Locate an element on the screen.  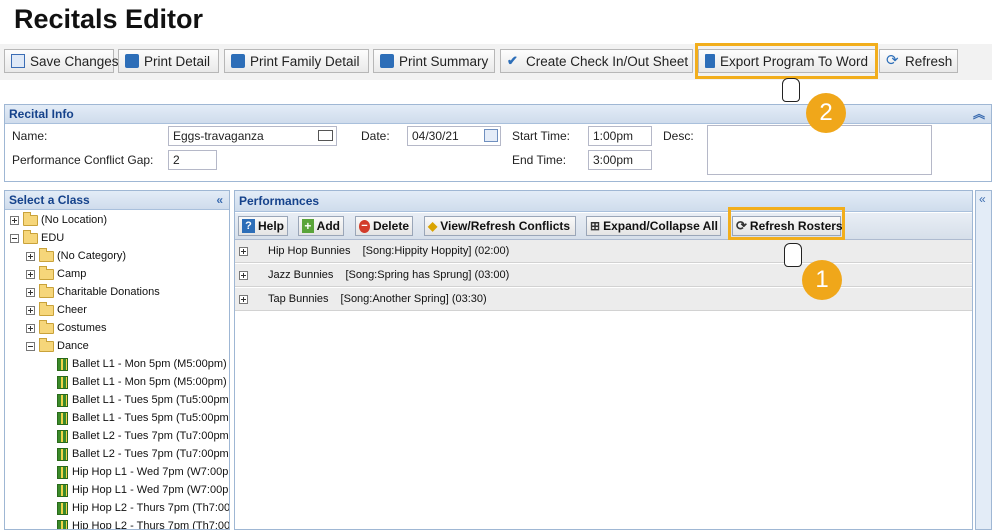
desc-label: Desc: is located at coordinates (678, 136).